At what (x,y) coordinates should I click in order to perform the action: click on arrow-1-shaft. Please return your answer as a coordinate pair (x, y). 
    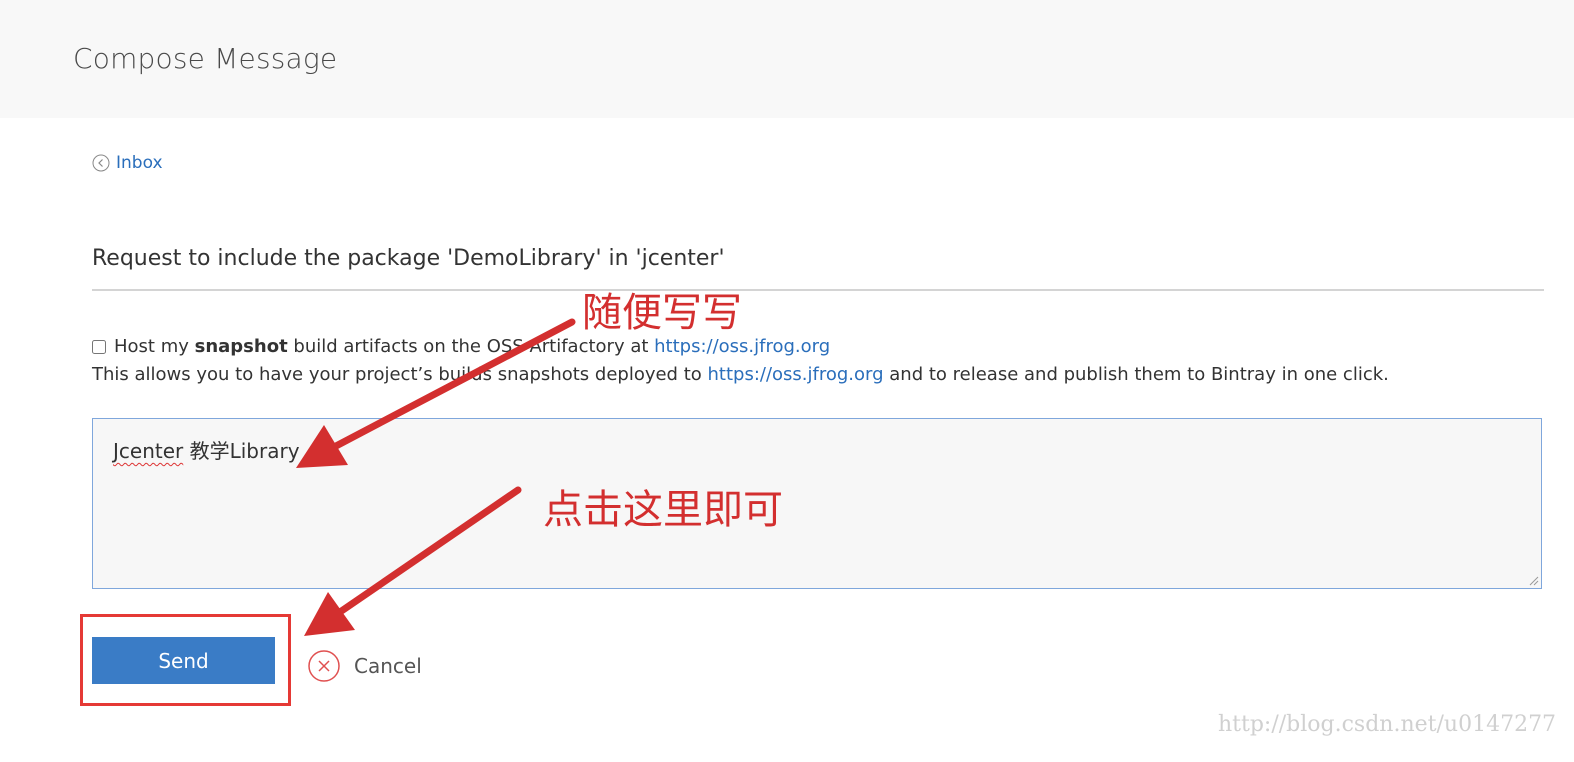
    Looking at the image, I should click on (454, 384).